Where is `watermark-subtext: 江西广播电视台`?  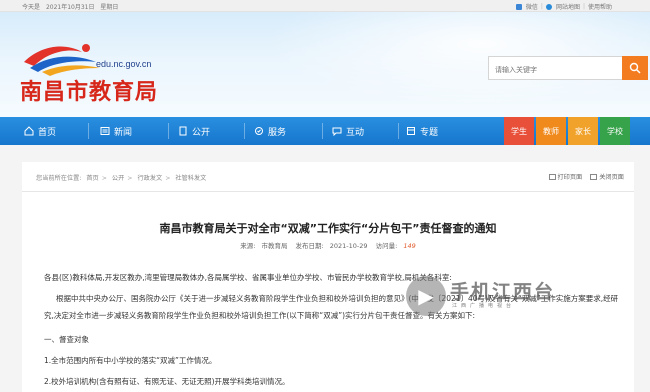
watermark-subtext: 江西广播电视台 is located at coordinates (484, 306).